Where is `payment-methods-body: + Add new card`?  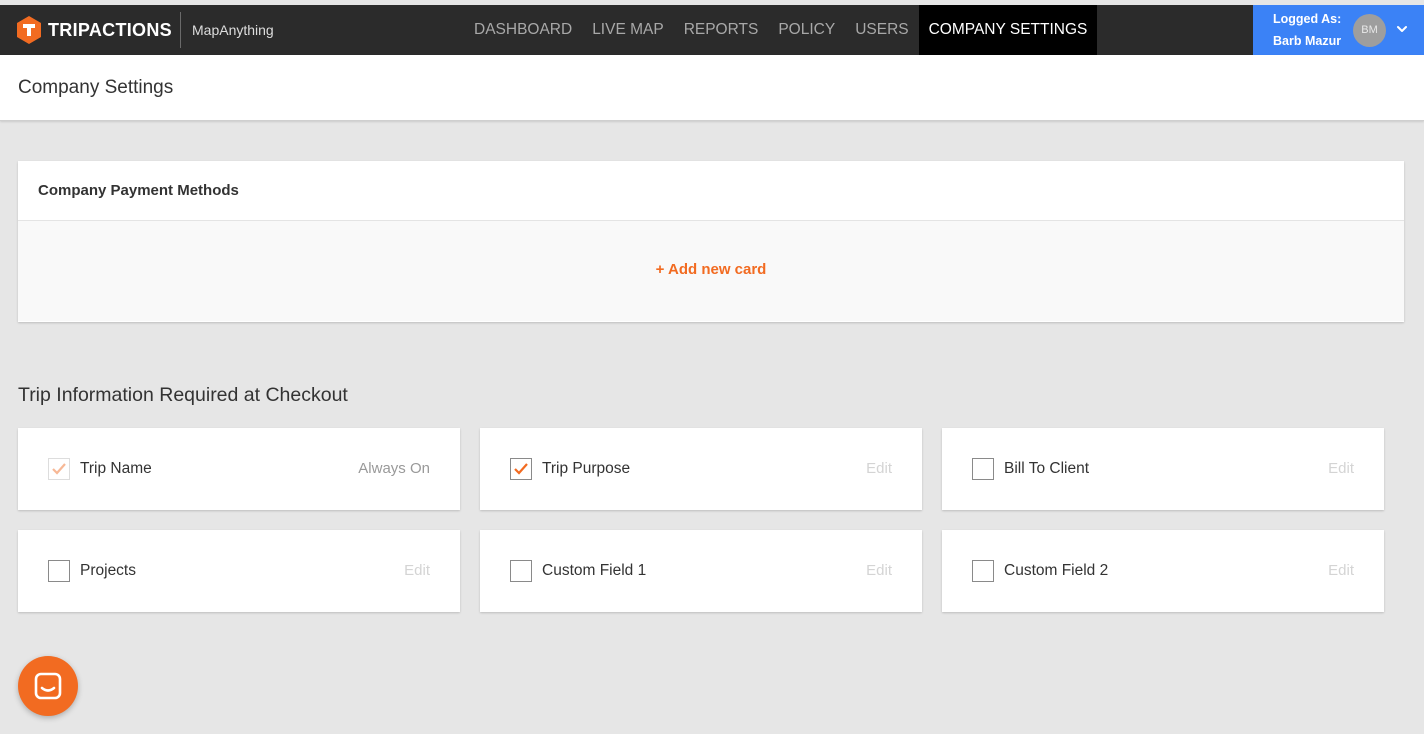
payment-methods-body: + Add new card is located at coordinates (711, 271).